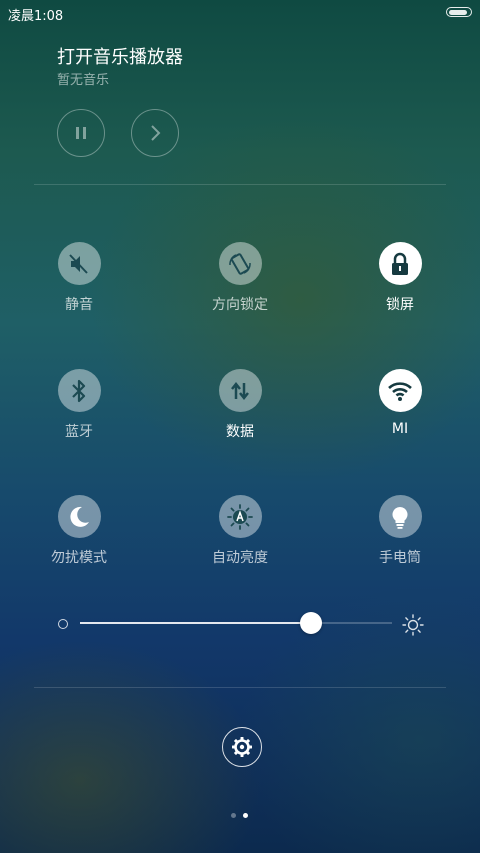 The width and height of the screenshot is (480, 853). I want to click on toggle-lock-circle, so click(400, 263).